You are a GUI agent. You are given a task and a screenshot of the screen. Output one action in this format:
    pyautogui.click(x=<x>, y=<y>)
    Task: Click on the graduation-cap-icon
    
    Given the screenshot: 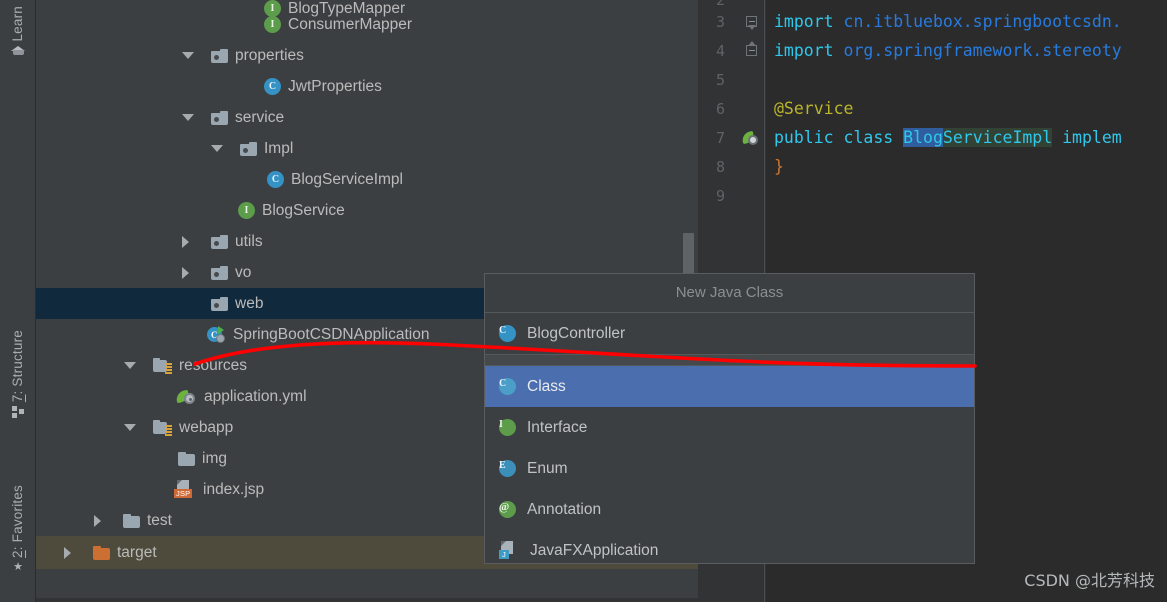 What is the action you would take?
    pyautogui.click(x=18, y=51)
    